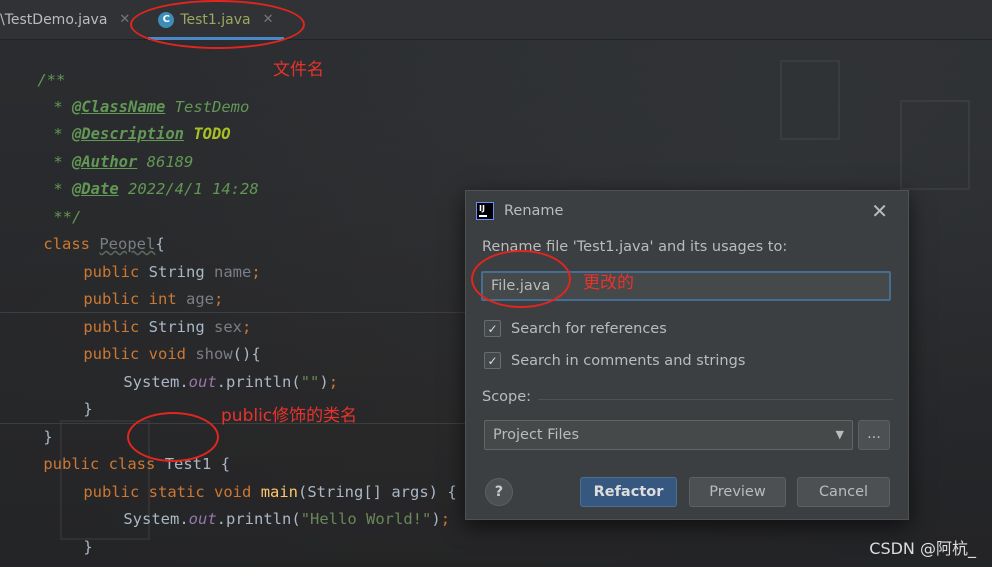  What do you see at coordinates (628, 360) in the screenshot?
I see `search-comments-label: Search in comments and strings` at bounding box center [628, 360].